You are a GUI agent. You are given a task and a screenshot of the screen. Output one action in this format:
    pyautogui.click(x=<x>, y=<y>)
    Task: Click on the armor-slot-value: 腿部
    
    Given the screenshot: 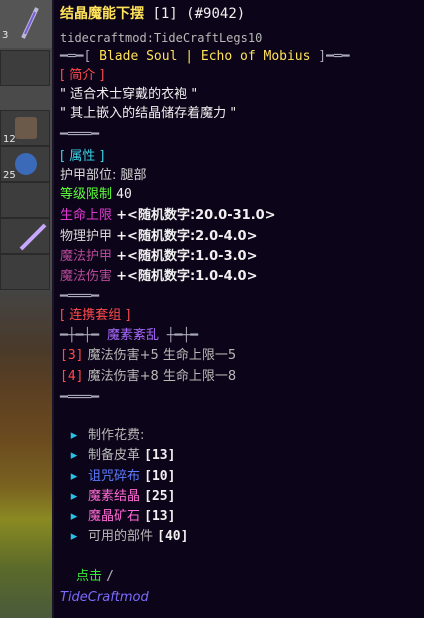 What is the action you would take?
    pyautogui.click(x=133, y=175)
    